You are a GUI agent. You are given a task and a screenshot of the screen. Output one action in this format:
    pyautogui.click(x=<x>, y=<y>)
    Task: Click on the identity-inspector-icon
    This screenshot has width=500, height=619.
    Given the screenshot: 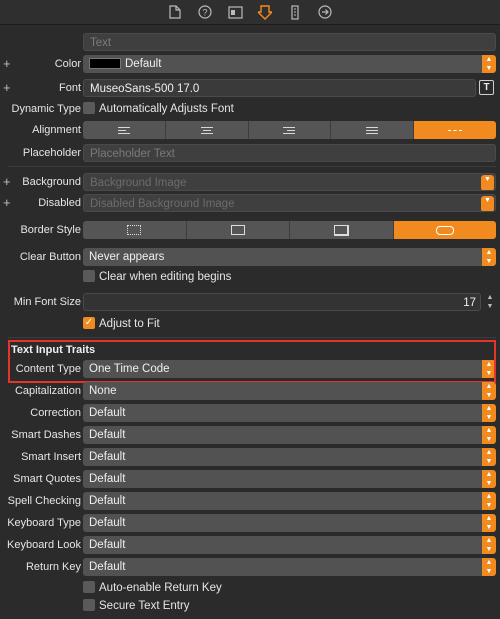 What is the action you would take?
    pyautogui.click(x=235, y=12)
    